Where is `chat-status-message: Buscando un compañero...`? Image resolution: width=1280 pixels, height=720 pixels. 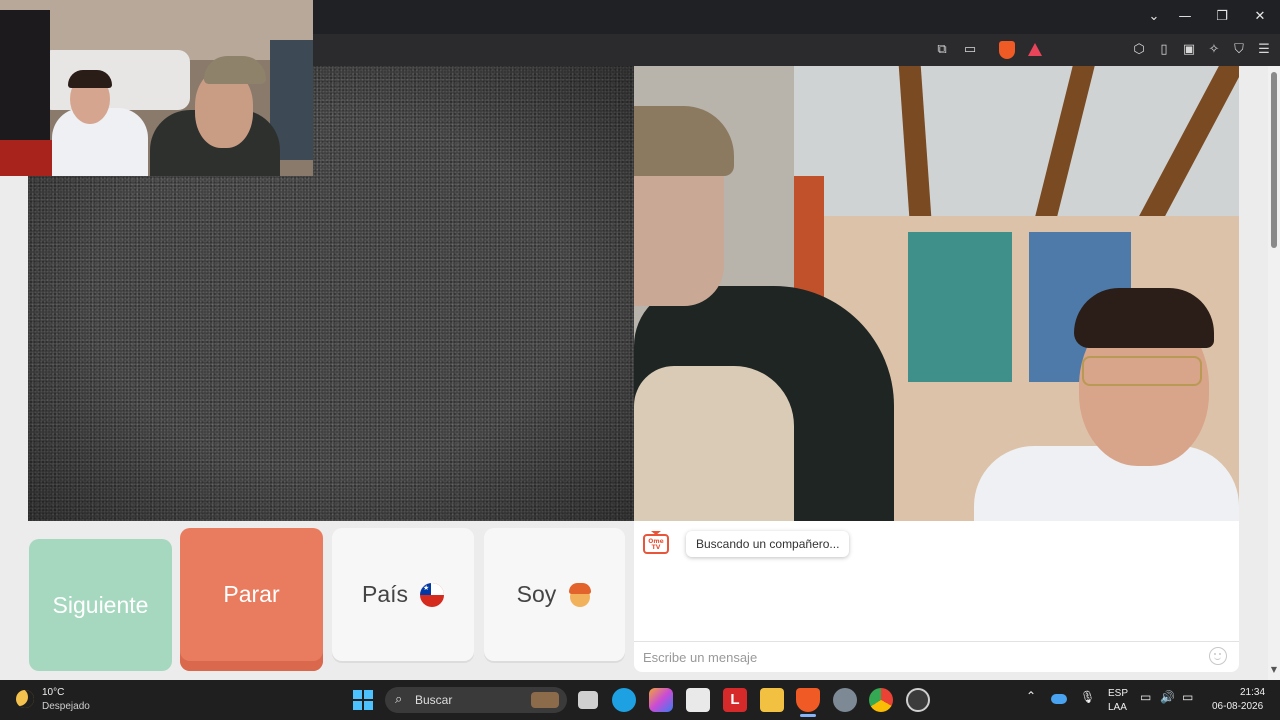 chat-status-message: Buscando un compañero... is located at coordinates (768, 544).